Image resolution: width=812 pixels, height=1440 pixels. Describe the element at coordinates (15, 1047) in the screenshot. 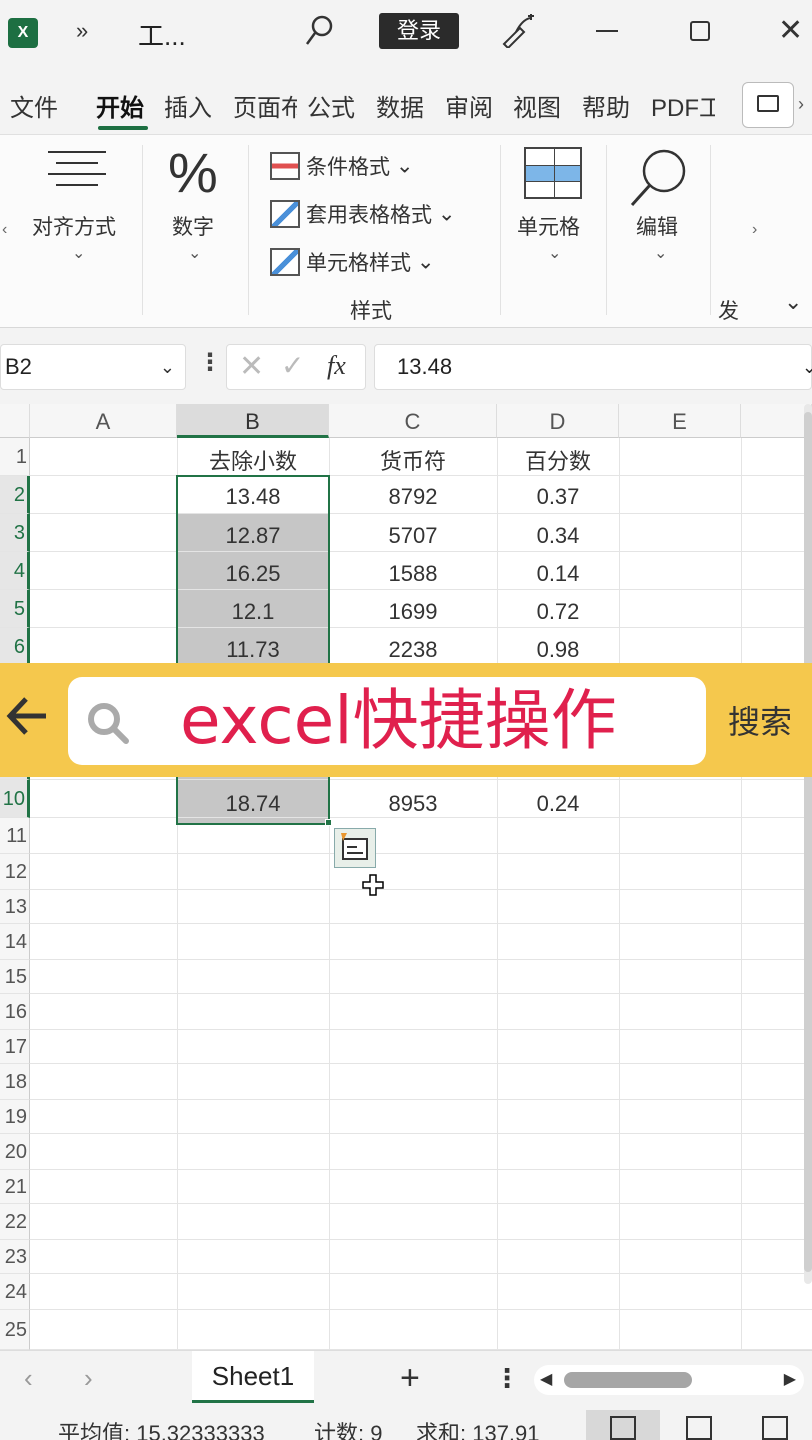

I see `row-header-17: 17` at that location.